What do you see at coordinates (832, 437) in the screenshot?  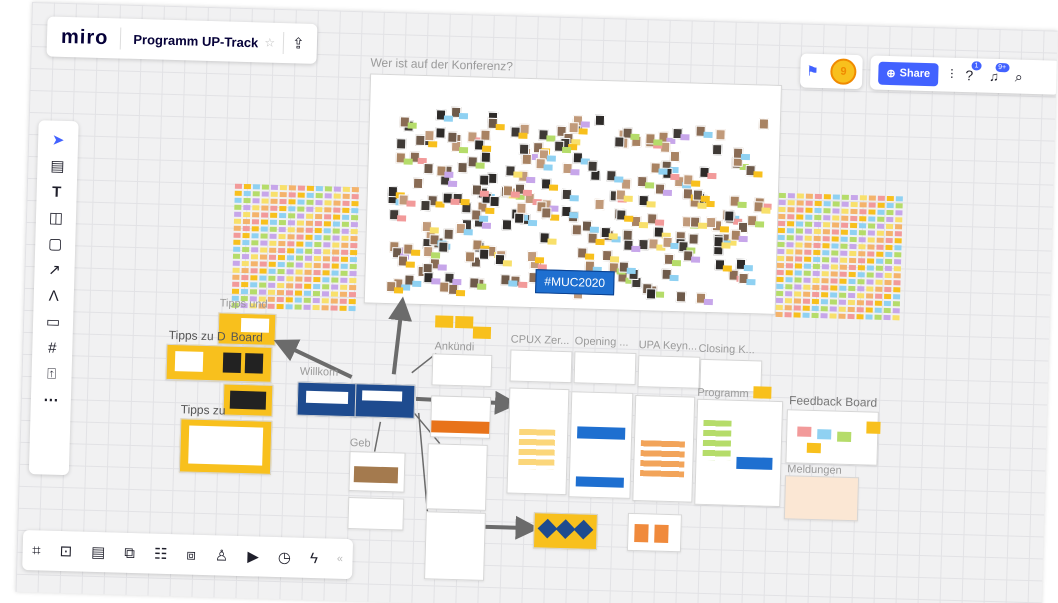 I see `feedback-board-frame` at bounding box center [832, 437].